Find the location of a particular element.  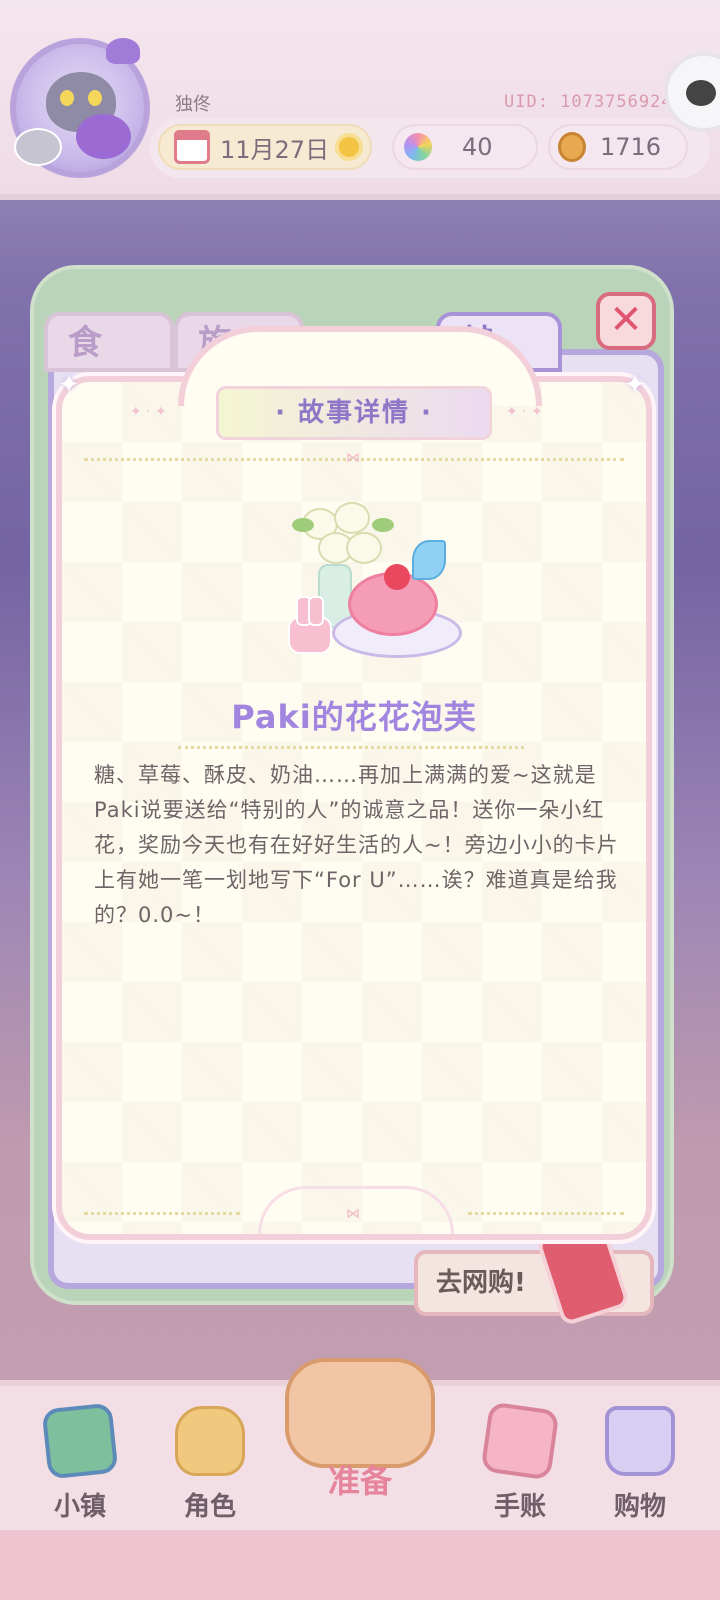

gem-count: 40 is located at coordinates (477, 147).